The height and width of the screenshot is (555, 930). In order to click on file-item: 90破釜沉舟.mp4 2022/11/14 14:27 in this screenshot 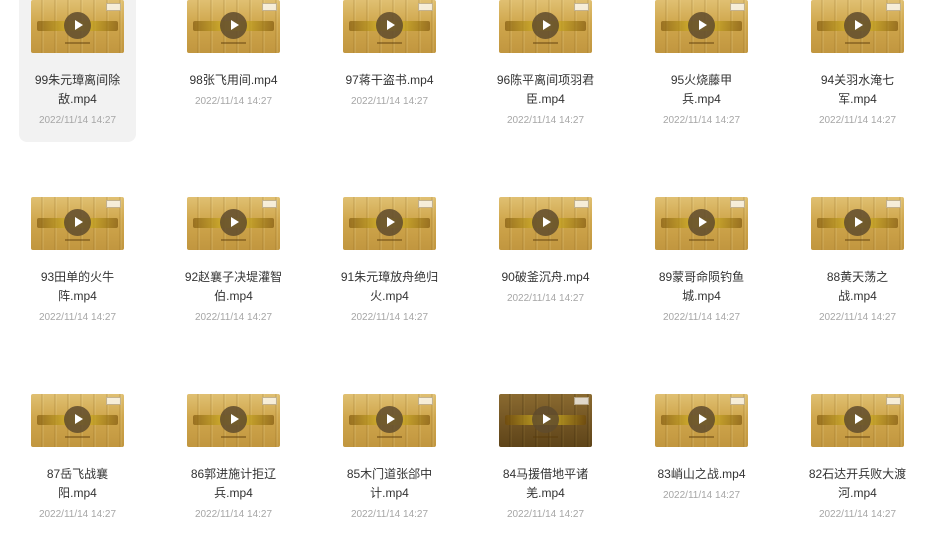, I will do `click(545, 264)`.